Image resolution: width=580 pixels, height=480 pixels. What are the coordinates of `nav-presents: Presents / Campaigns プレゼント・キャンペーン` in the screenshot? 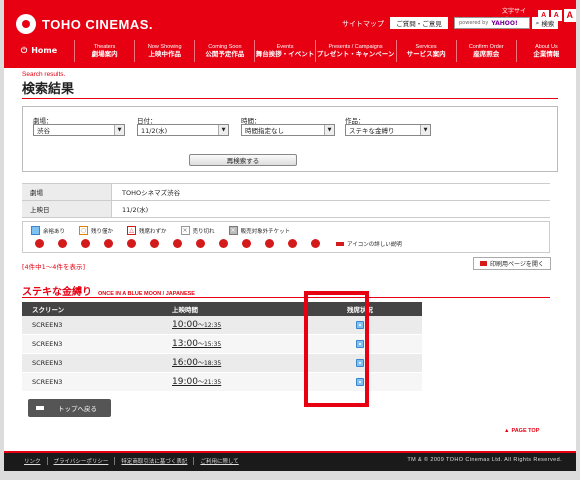 It's located at (355, 51).